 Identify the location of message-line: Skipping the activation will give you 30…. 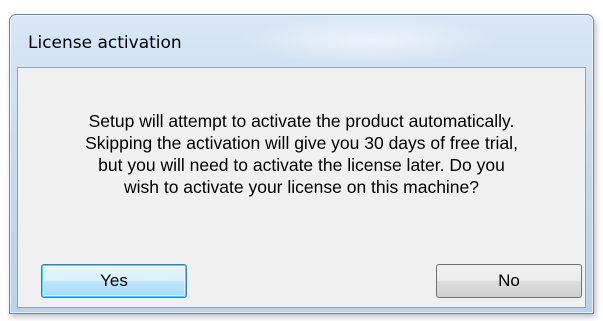
(301, 143).